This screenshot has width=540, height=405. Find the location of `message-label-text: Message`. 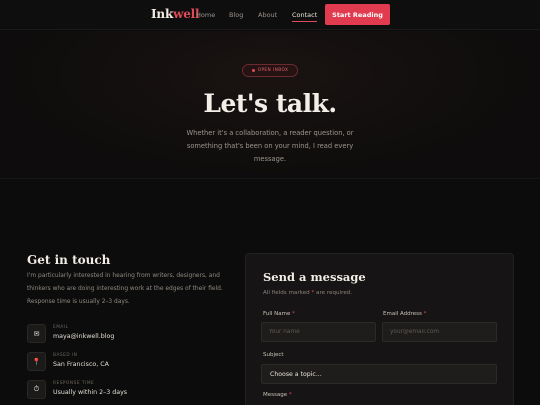

message-label-text: Message is located at coordinates (275, 395).